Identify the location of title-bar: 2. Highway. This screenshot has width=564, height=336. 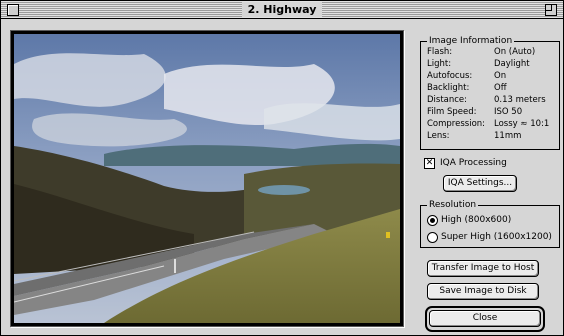
(282, 10).